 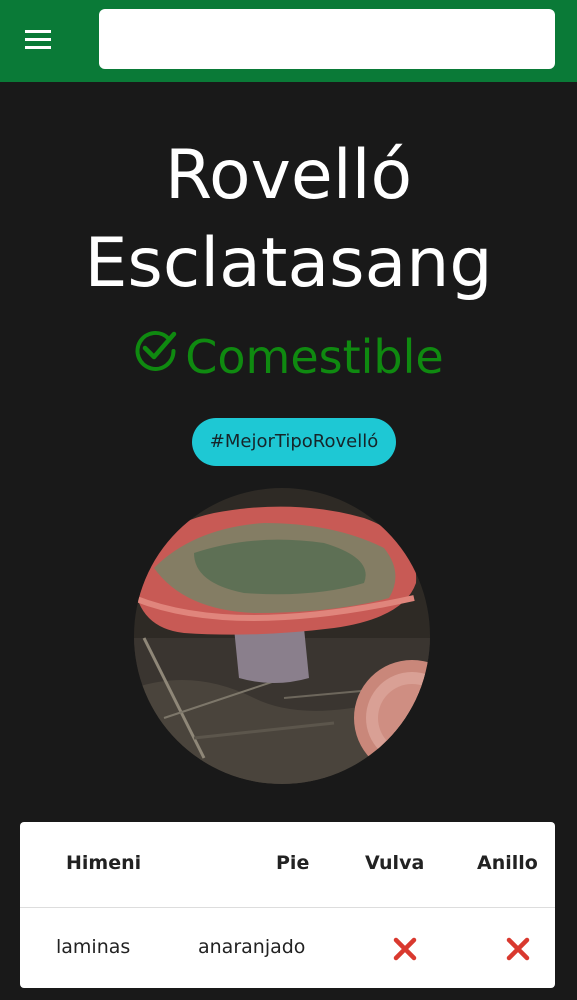 What do you see at coordinates (395, 863) in the screenshot?
I see `header-vulva: Vulva` at bounding box center [395, 863].